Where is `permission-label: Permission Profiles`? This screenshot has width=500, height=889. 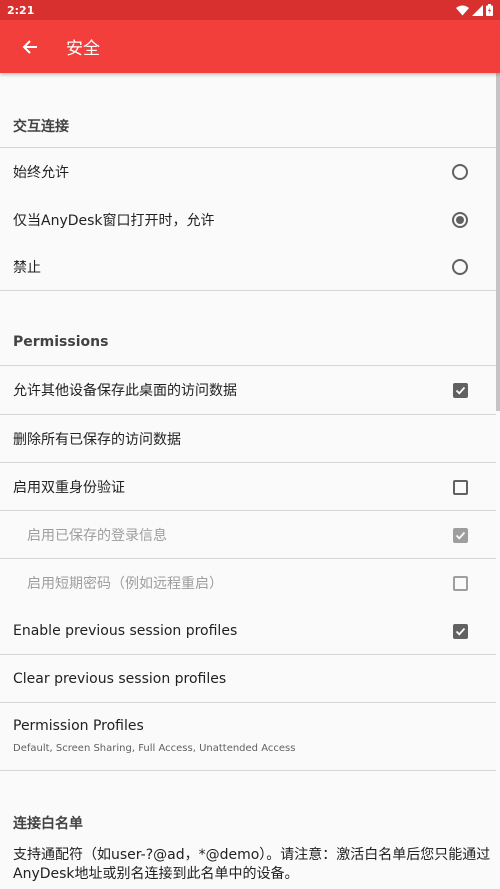
permission-label: Permission Profiles is located at coordinates (78, 726).